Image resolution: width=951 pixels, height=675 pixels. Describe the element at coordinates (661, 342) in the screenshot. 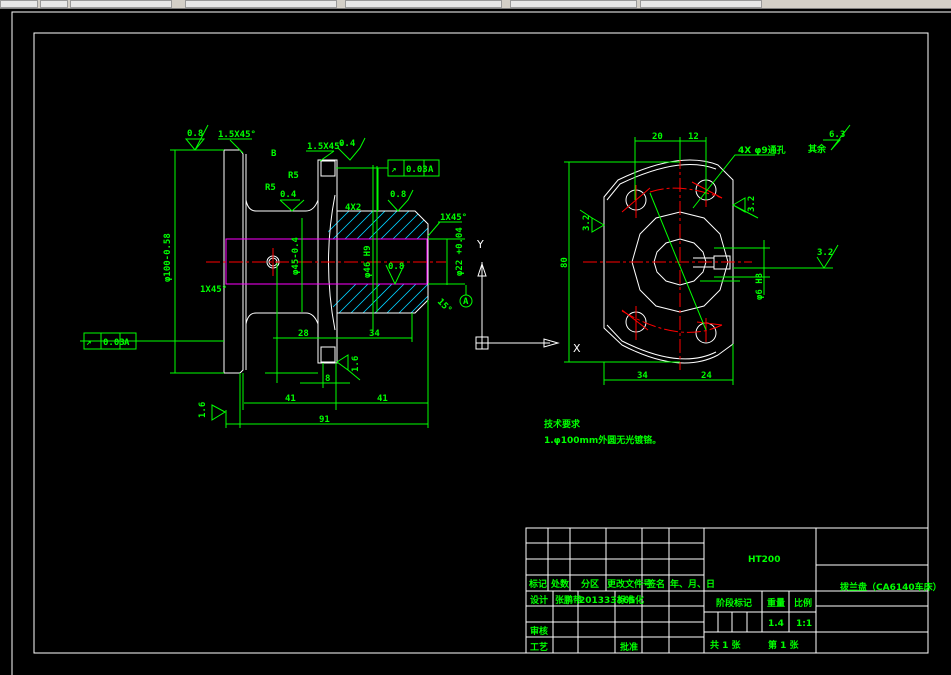

I see `plate-edge` at that location.